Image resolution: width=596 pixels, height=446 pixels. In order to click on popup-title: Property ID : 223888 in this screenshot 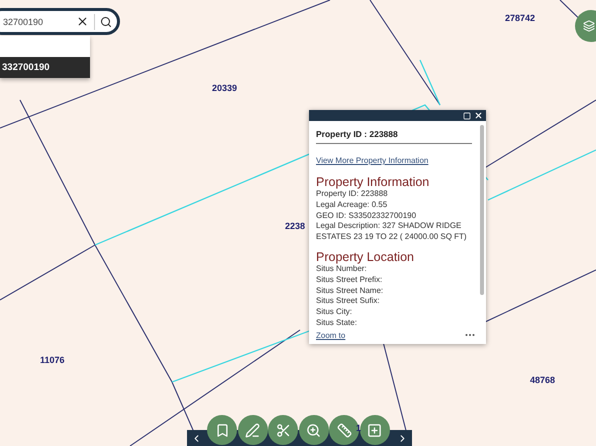, I will do `click(394, 135)`.